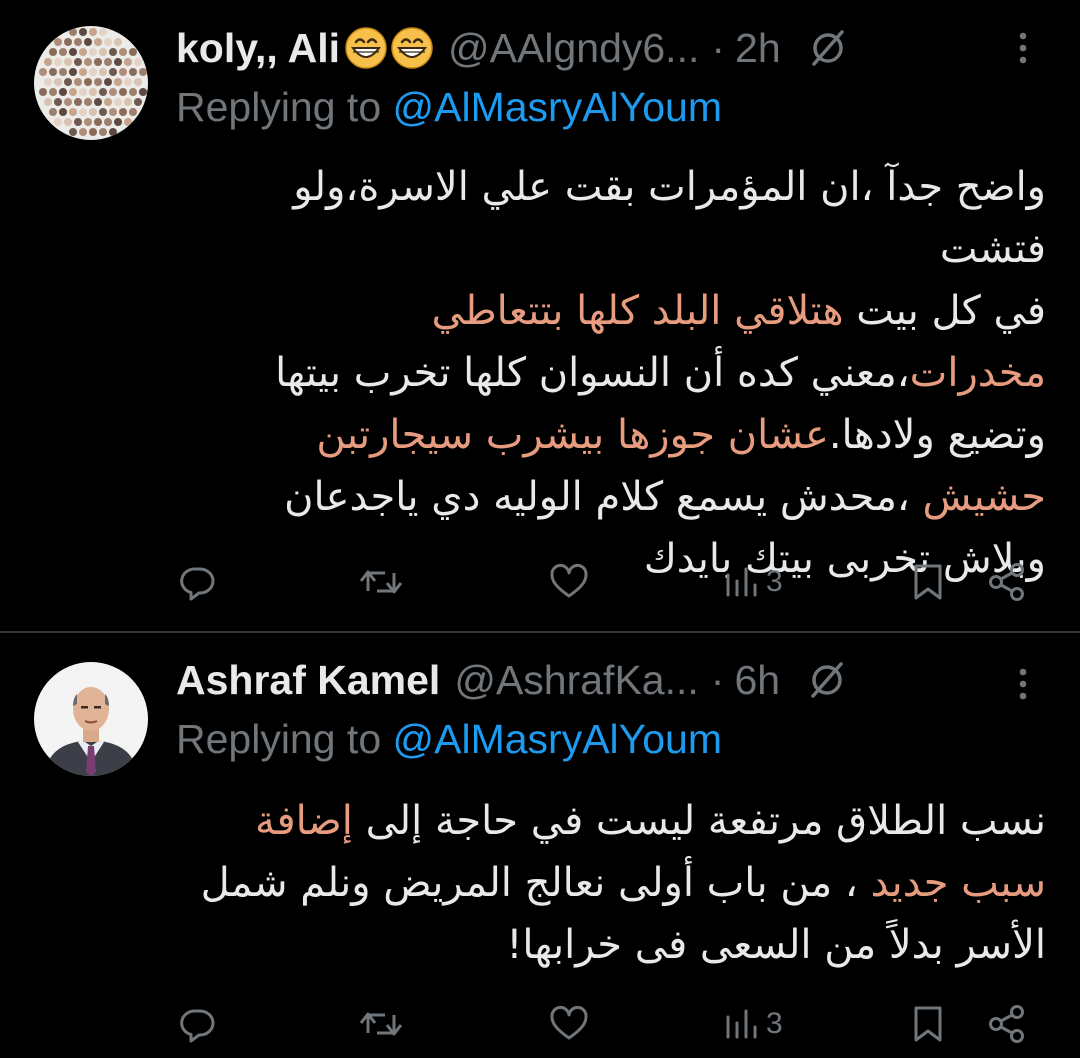 The image size is (1080, 1058). I want to click on text-span: نسب الطلاق مرتفعة ليست في حاجة إلى, so click(699, 821).